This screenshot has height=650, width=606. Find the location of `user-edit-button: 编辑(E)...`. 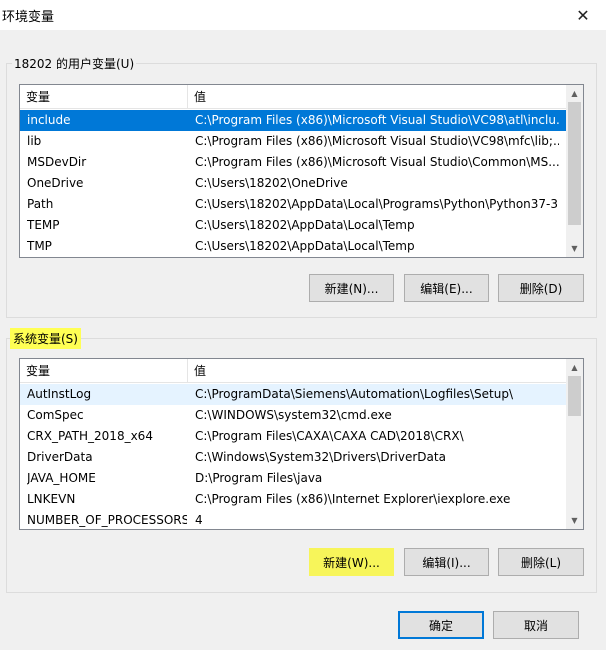

user-edit-button: 编辑(E)... is located at coordinates (446, 288).